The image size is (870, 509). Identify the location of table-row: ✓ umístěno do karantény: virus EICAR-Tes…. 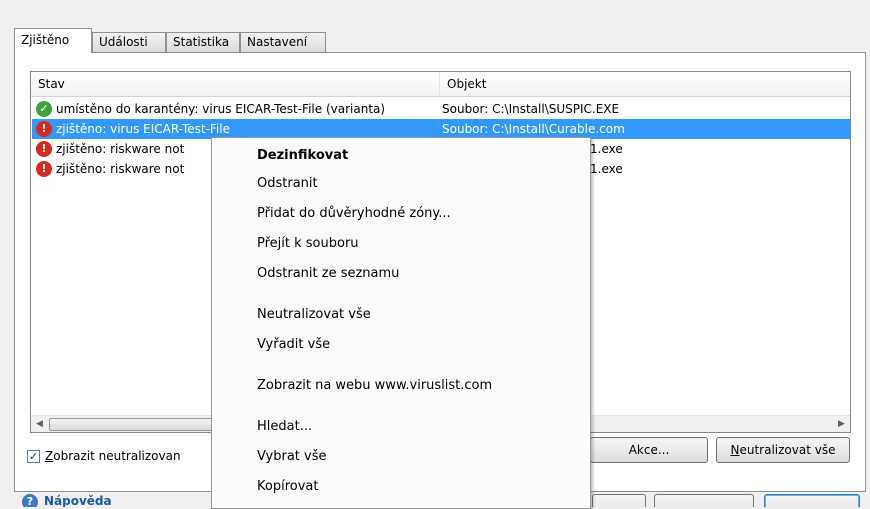
(441, 109).